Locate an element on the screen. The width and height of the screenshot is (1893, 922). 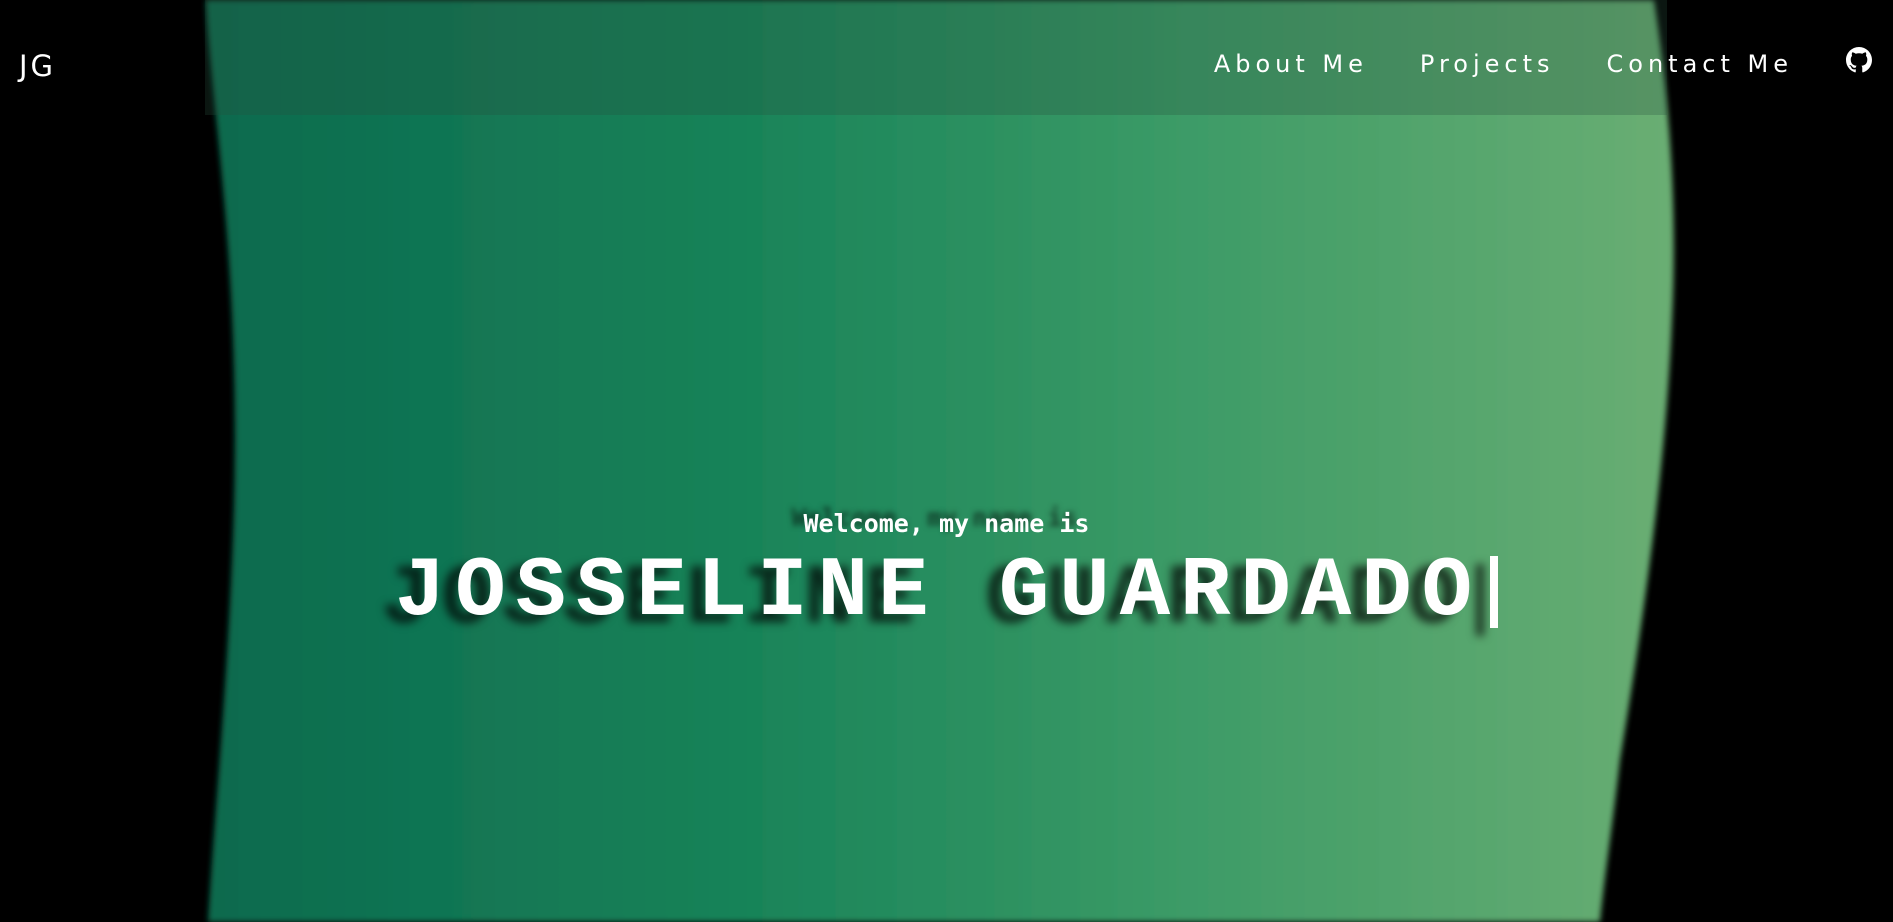
text-cursor is located at coordinates (1494, 592).